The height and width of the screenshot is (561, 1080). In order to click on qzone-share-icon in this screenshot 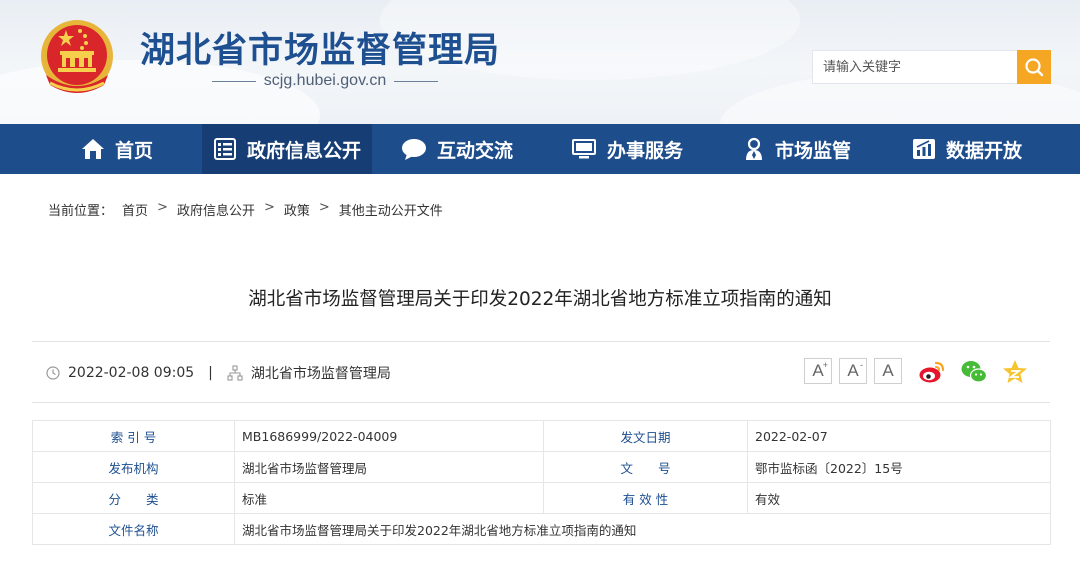, I will do `click(1015, 372)`.